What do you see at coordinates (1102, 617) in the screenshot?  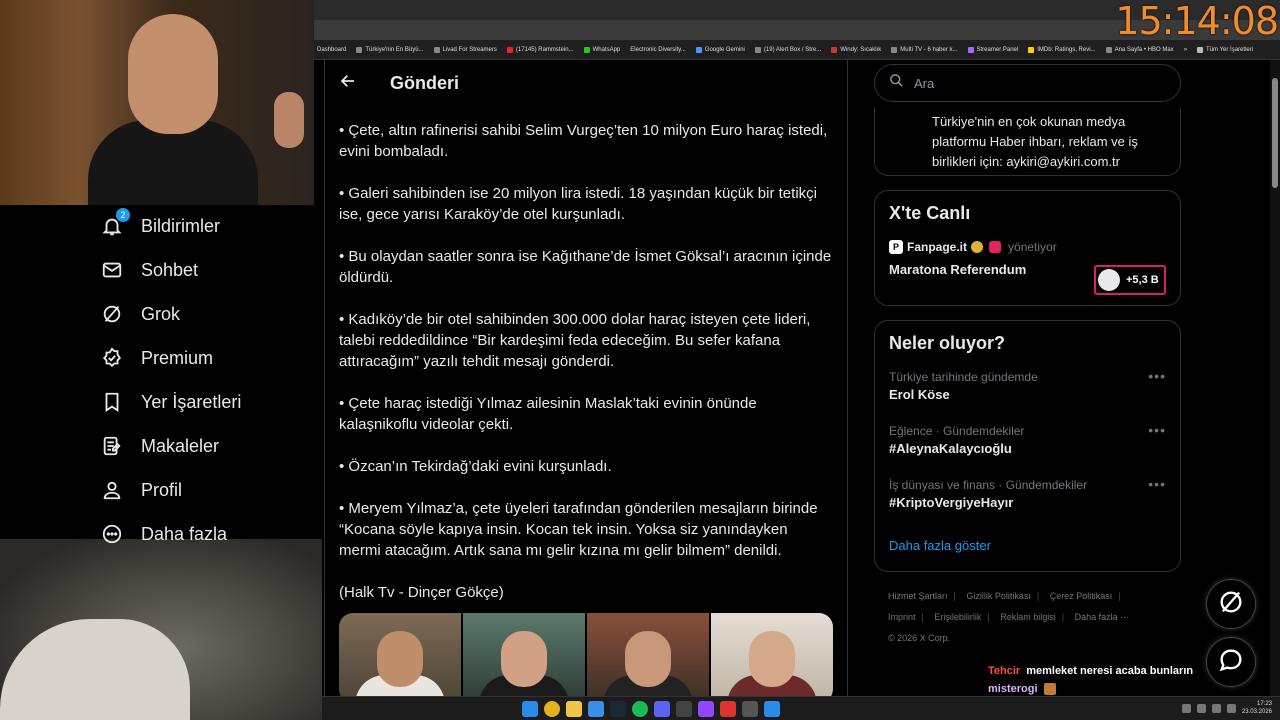 I see `footer-link-more: Daha fazla ···` at bounding box center [1102, 617].